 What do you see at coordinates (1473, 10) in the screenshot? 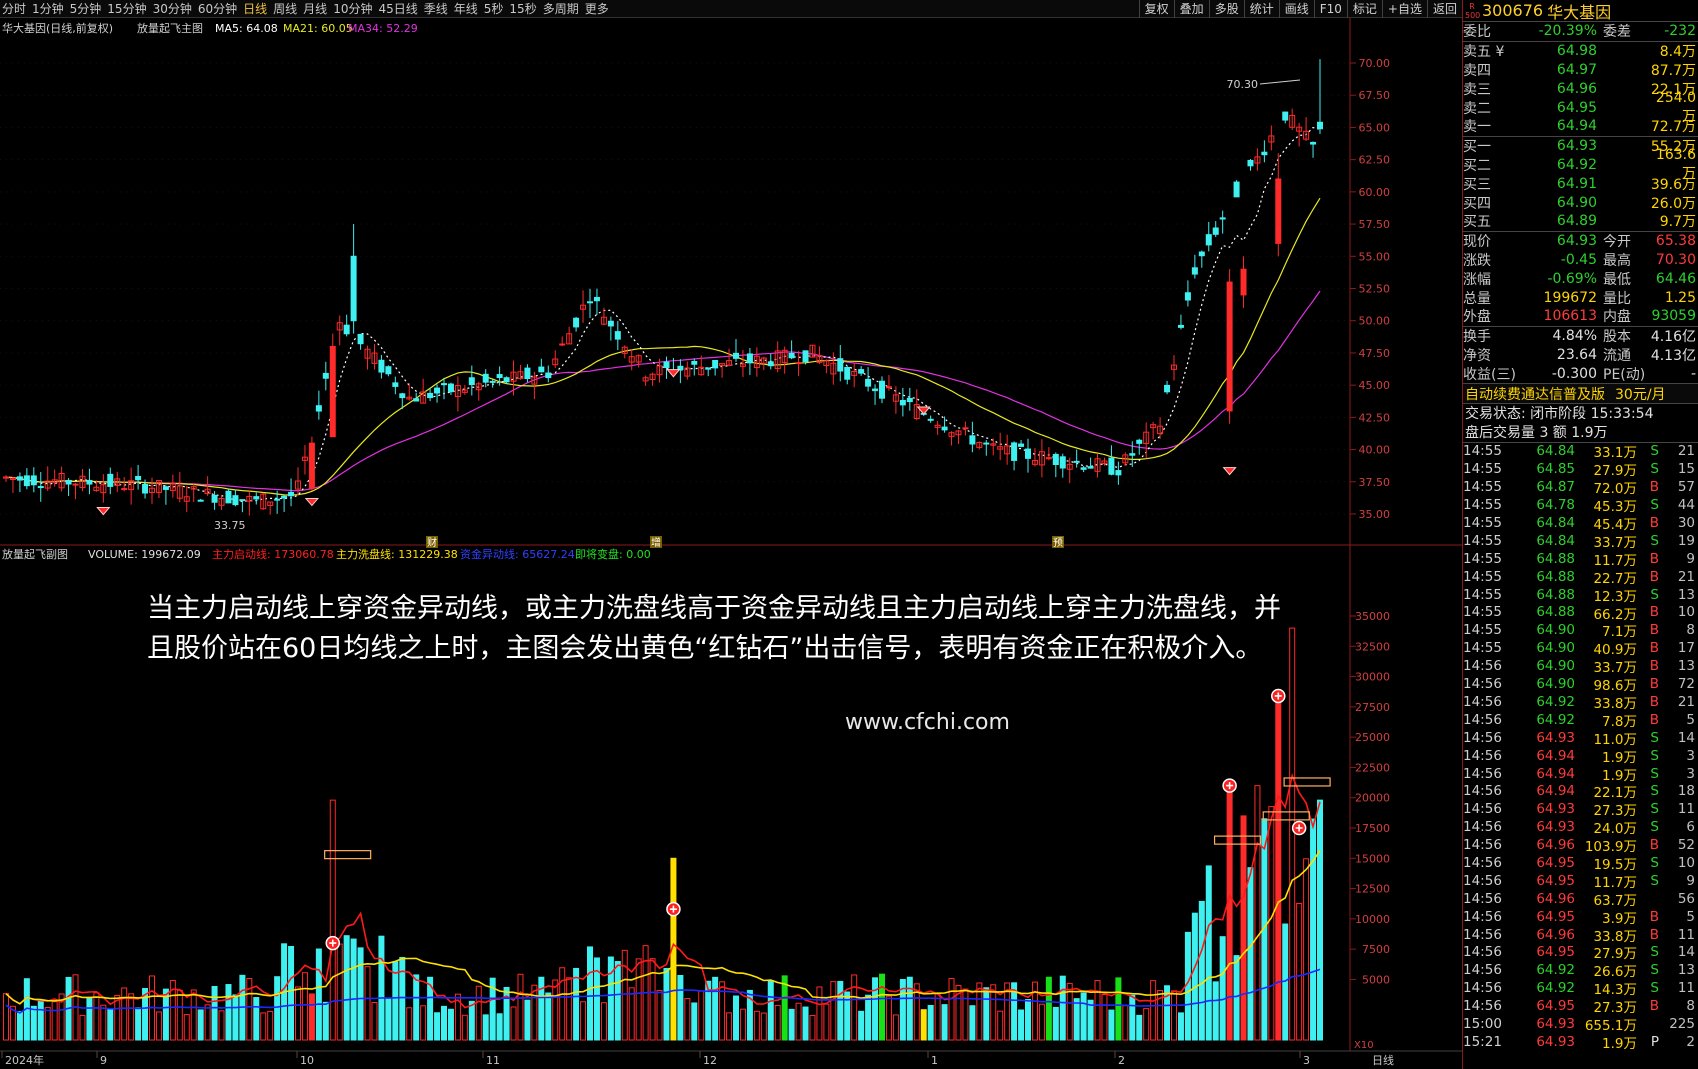
I see `r500-badge: R 500` at bounding box center [1473, 10].